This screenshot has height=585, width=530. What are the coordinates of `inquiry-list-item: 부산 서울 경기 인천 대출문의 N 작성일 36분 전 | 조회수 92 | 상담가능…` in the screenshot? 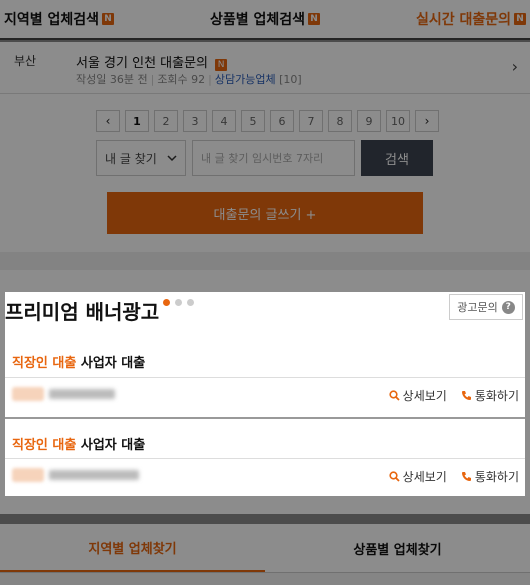 It's located at (265, 68).